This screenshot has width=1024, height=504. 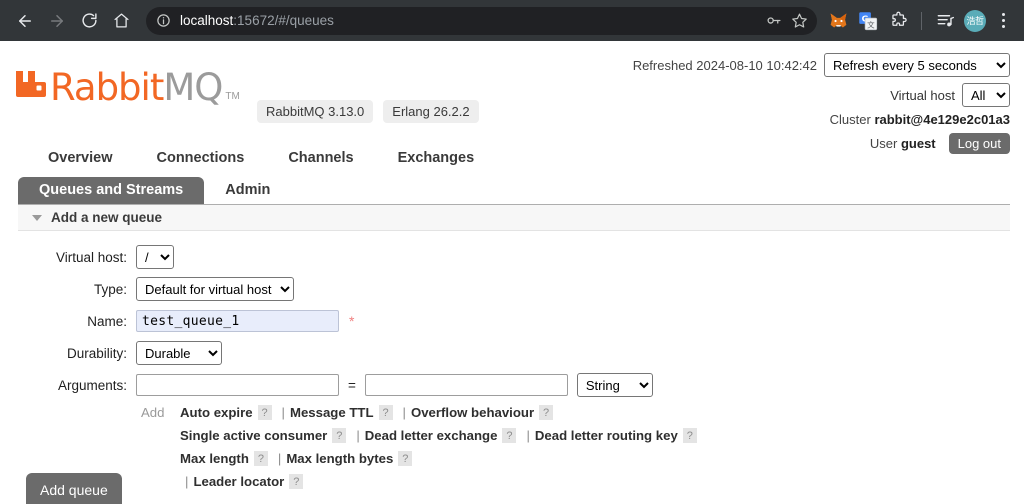 I want to click on preset-overflow-behaviour: Overflow behaviour, so click(x=472, y=412).